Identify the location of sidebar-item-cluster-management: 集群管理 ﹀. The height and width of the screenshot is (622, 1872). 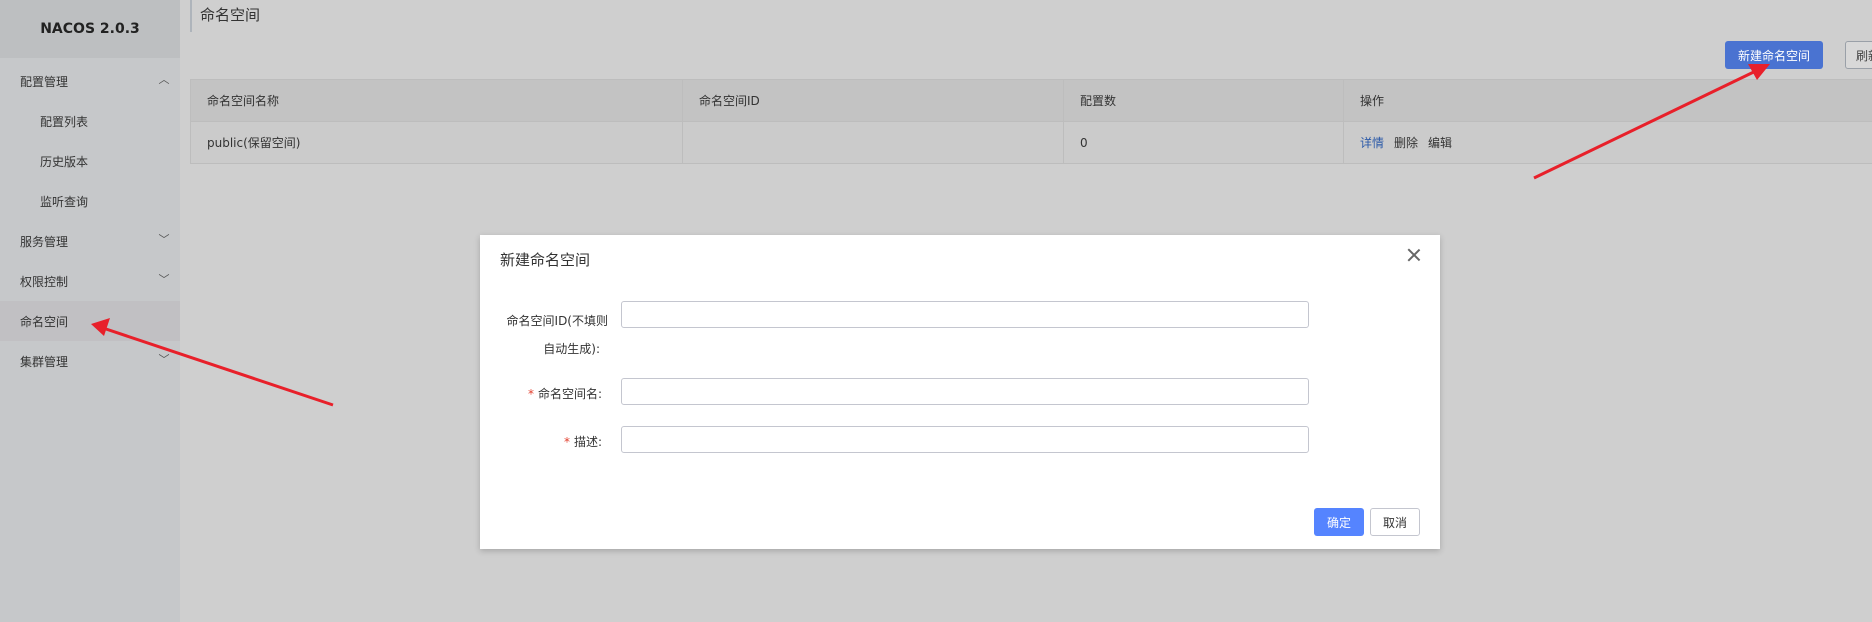
(90, 361).